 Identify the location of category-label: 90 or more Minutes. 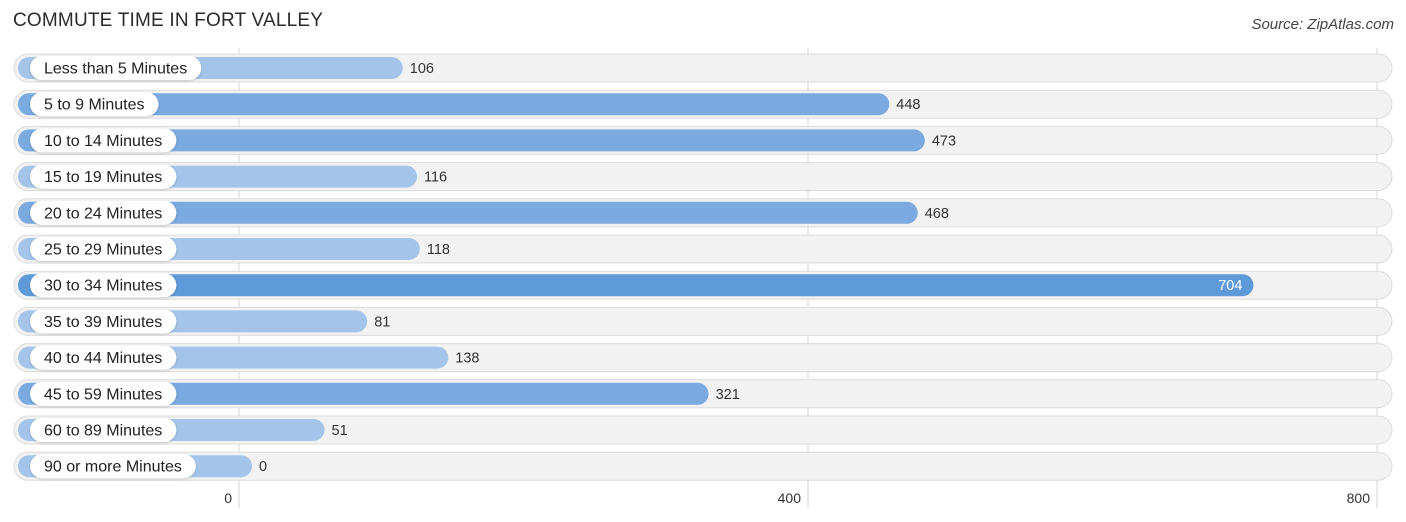
(113, 467).